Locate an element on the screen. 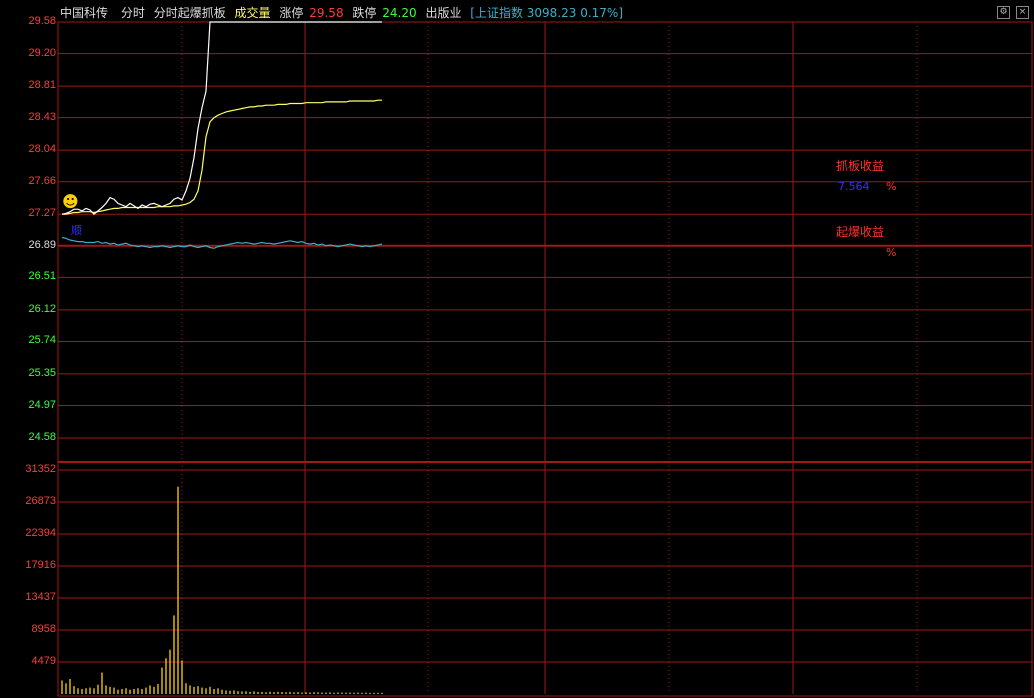  limit-down-value: 24.20 is located at coordinates (399, 13).